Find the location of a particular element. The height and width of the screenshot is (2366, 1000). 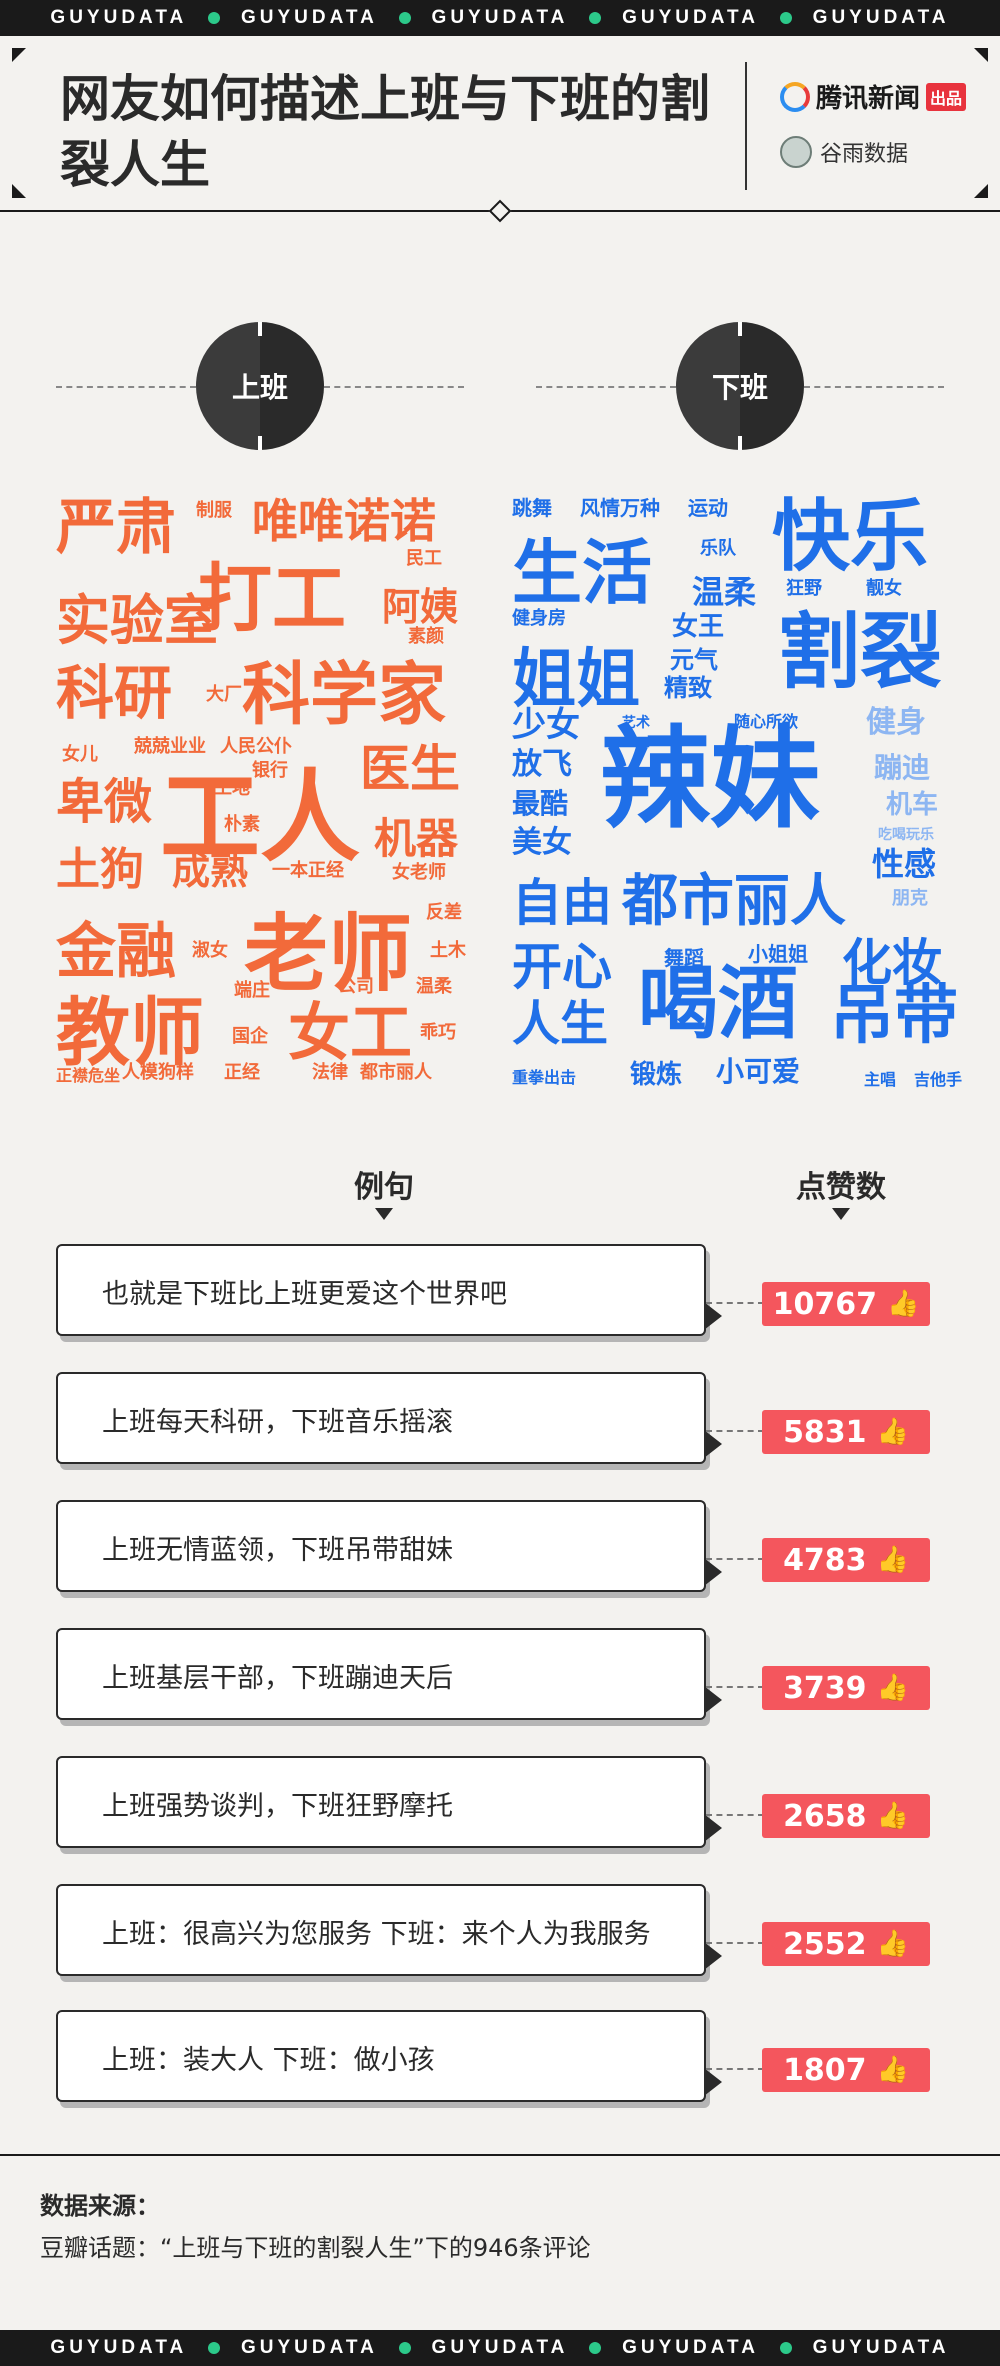

likes-count: 3739 👍 is located at coordinates (846, 1688).